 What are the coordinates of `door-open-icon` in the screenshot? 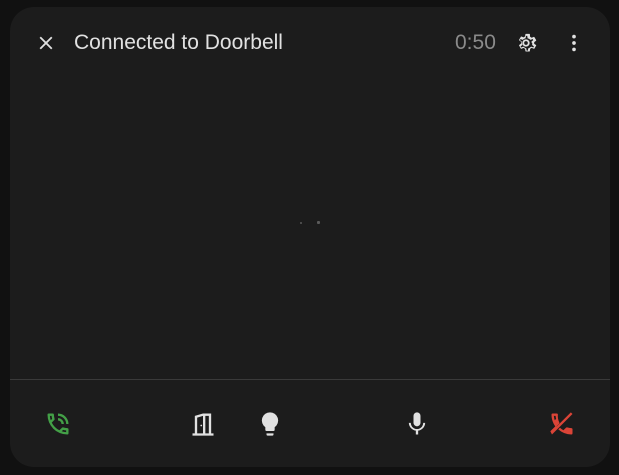 It's located at (203, 424).